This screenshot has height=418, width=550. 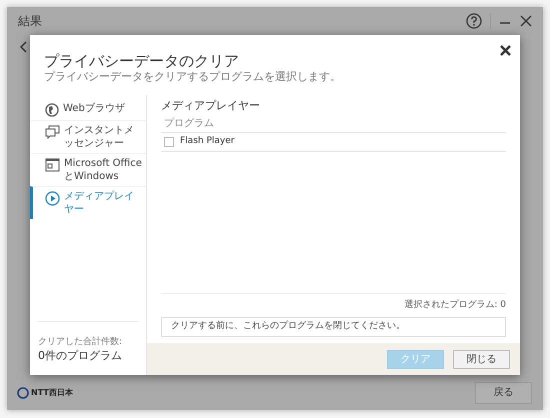 I want to click on sidebar-item: Webブラウザ, so click(x=88, y=109).